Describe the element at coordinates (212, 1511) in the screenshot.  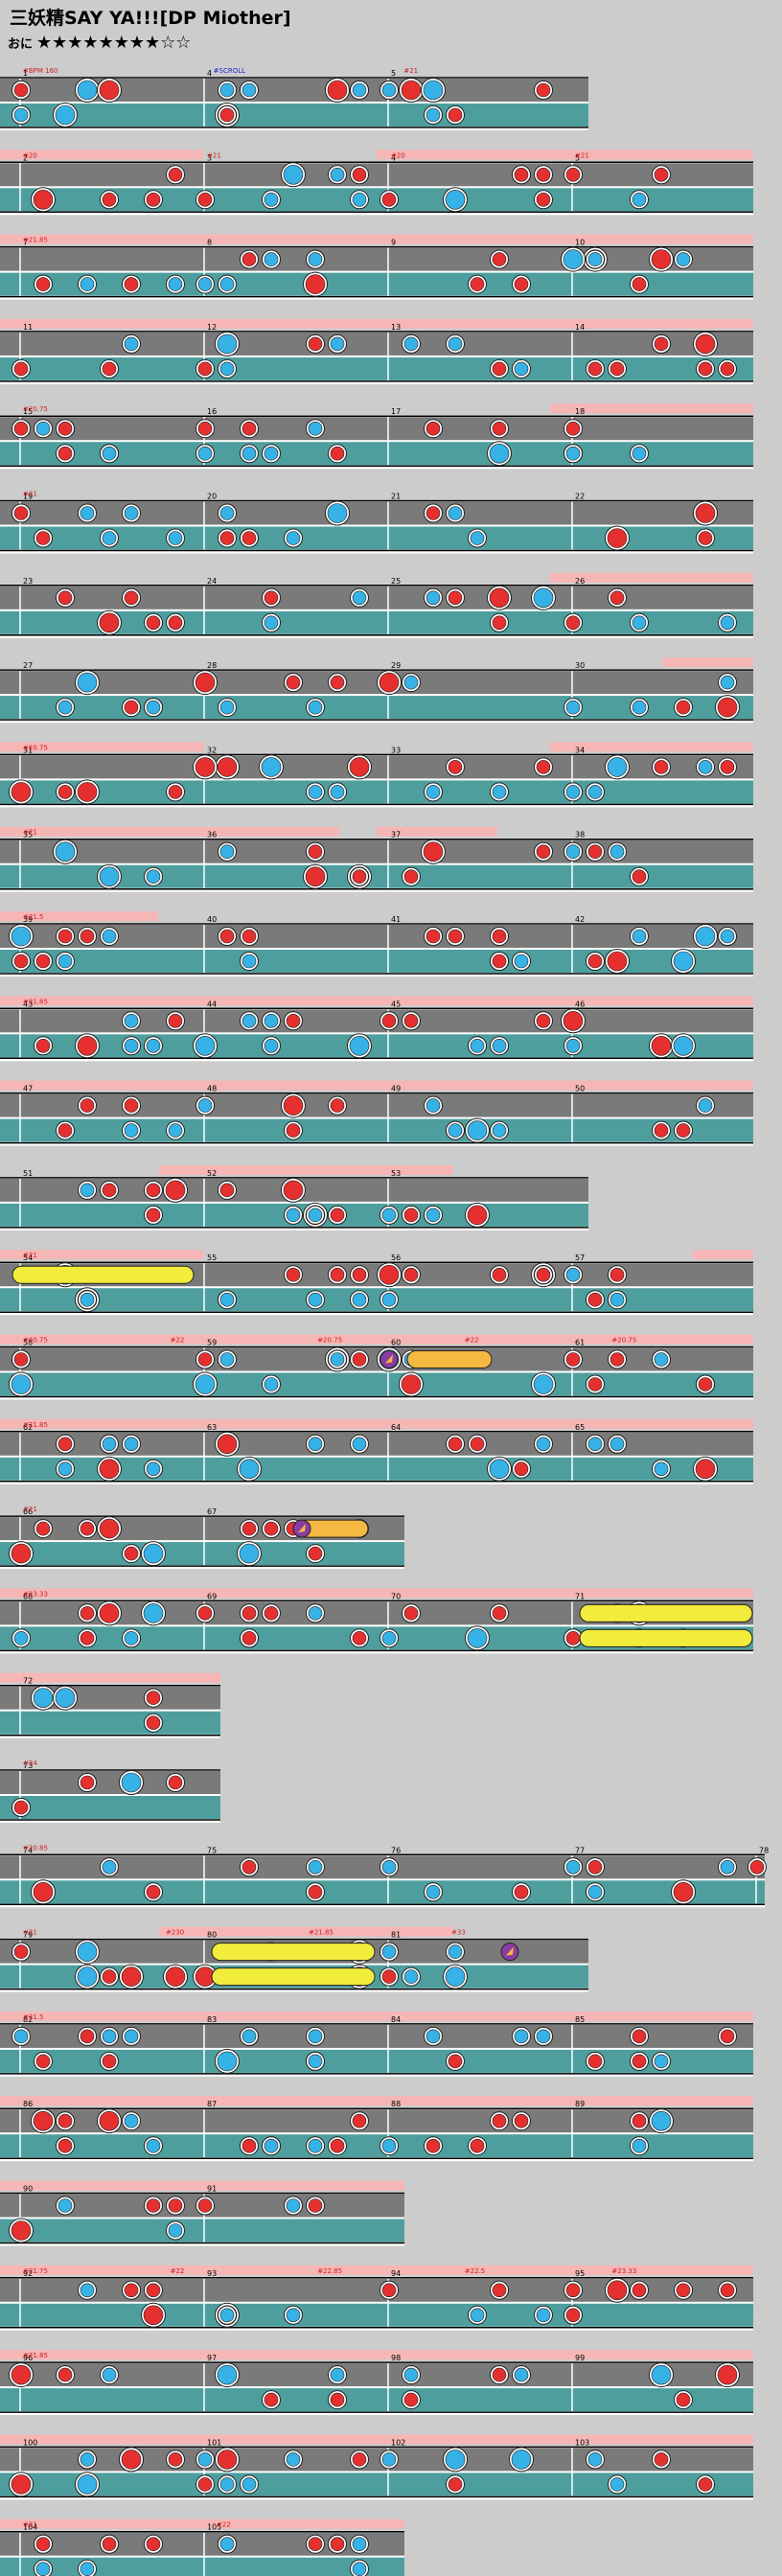
I see `measure-number: 67` at that location.